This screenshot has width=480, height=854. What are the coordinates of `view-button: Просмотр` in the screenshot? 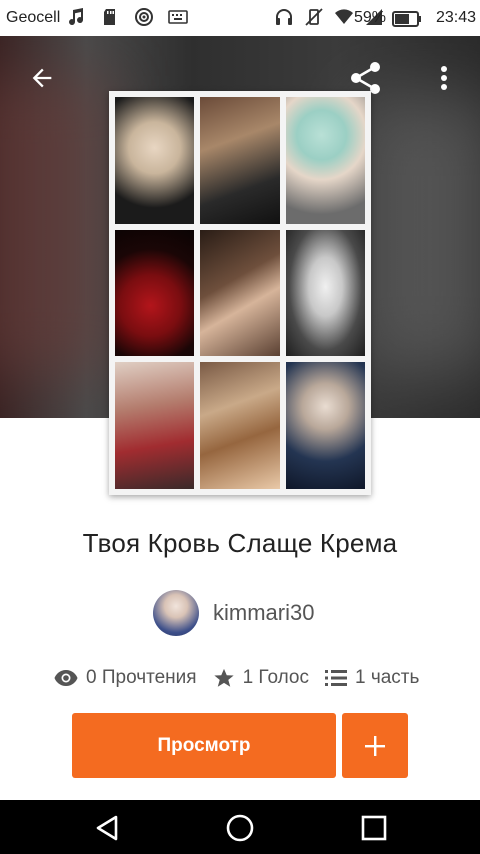 It's located at (204, 745).